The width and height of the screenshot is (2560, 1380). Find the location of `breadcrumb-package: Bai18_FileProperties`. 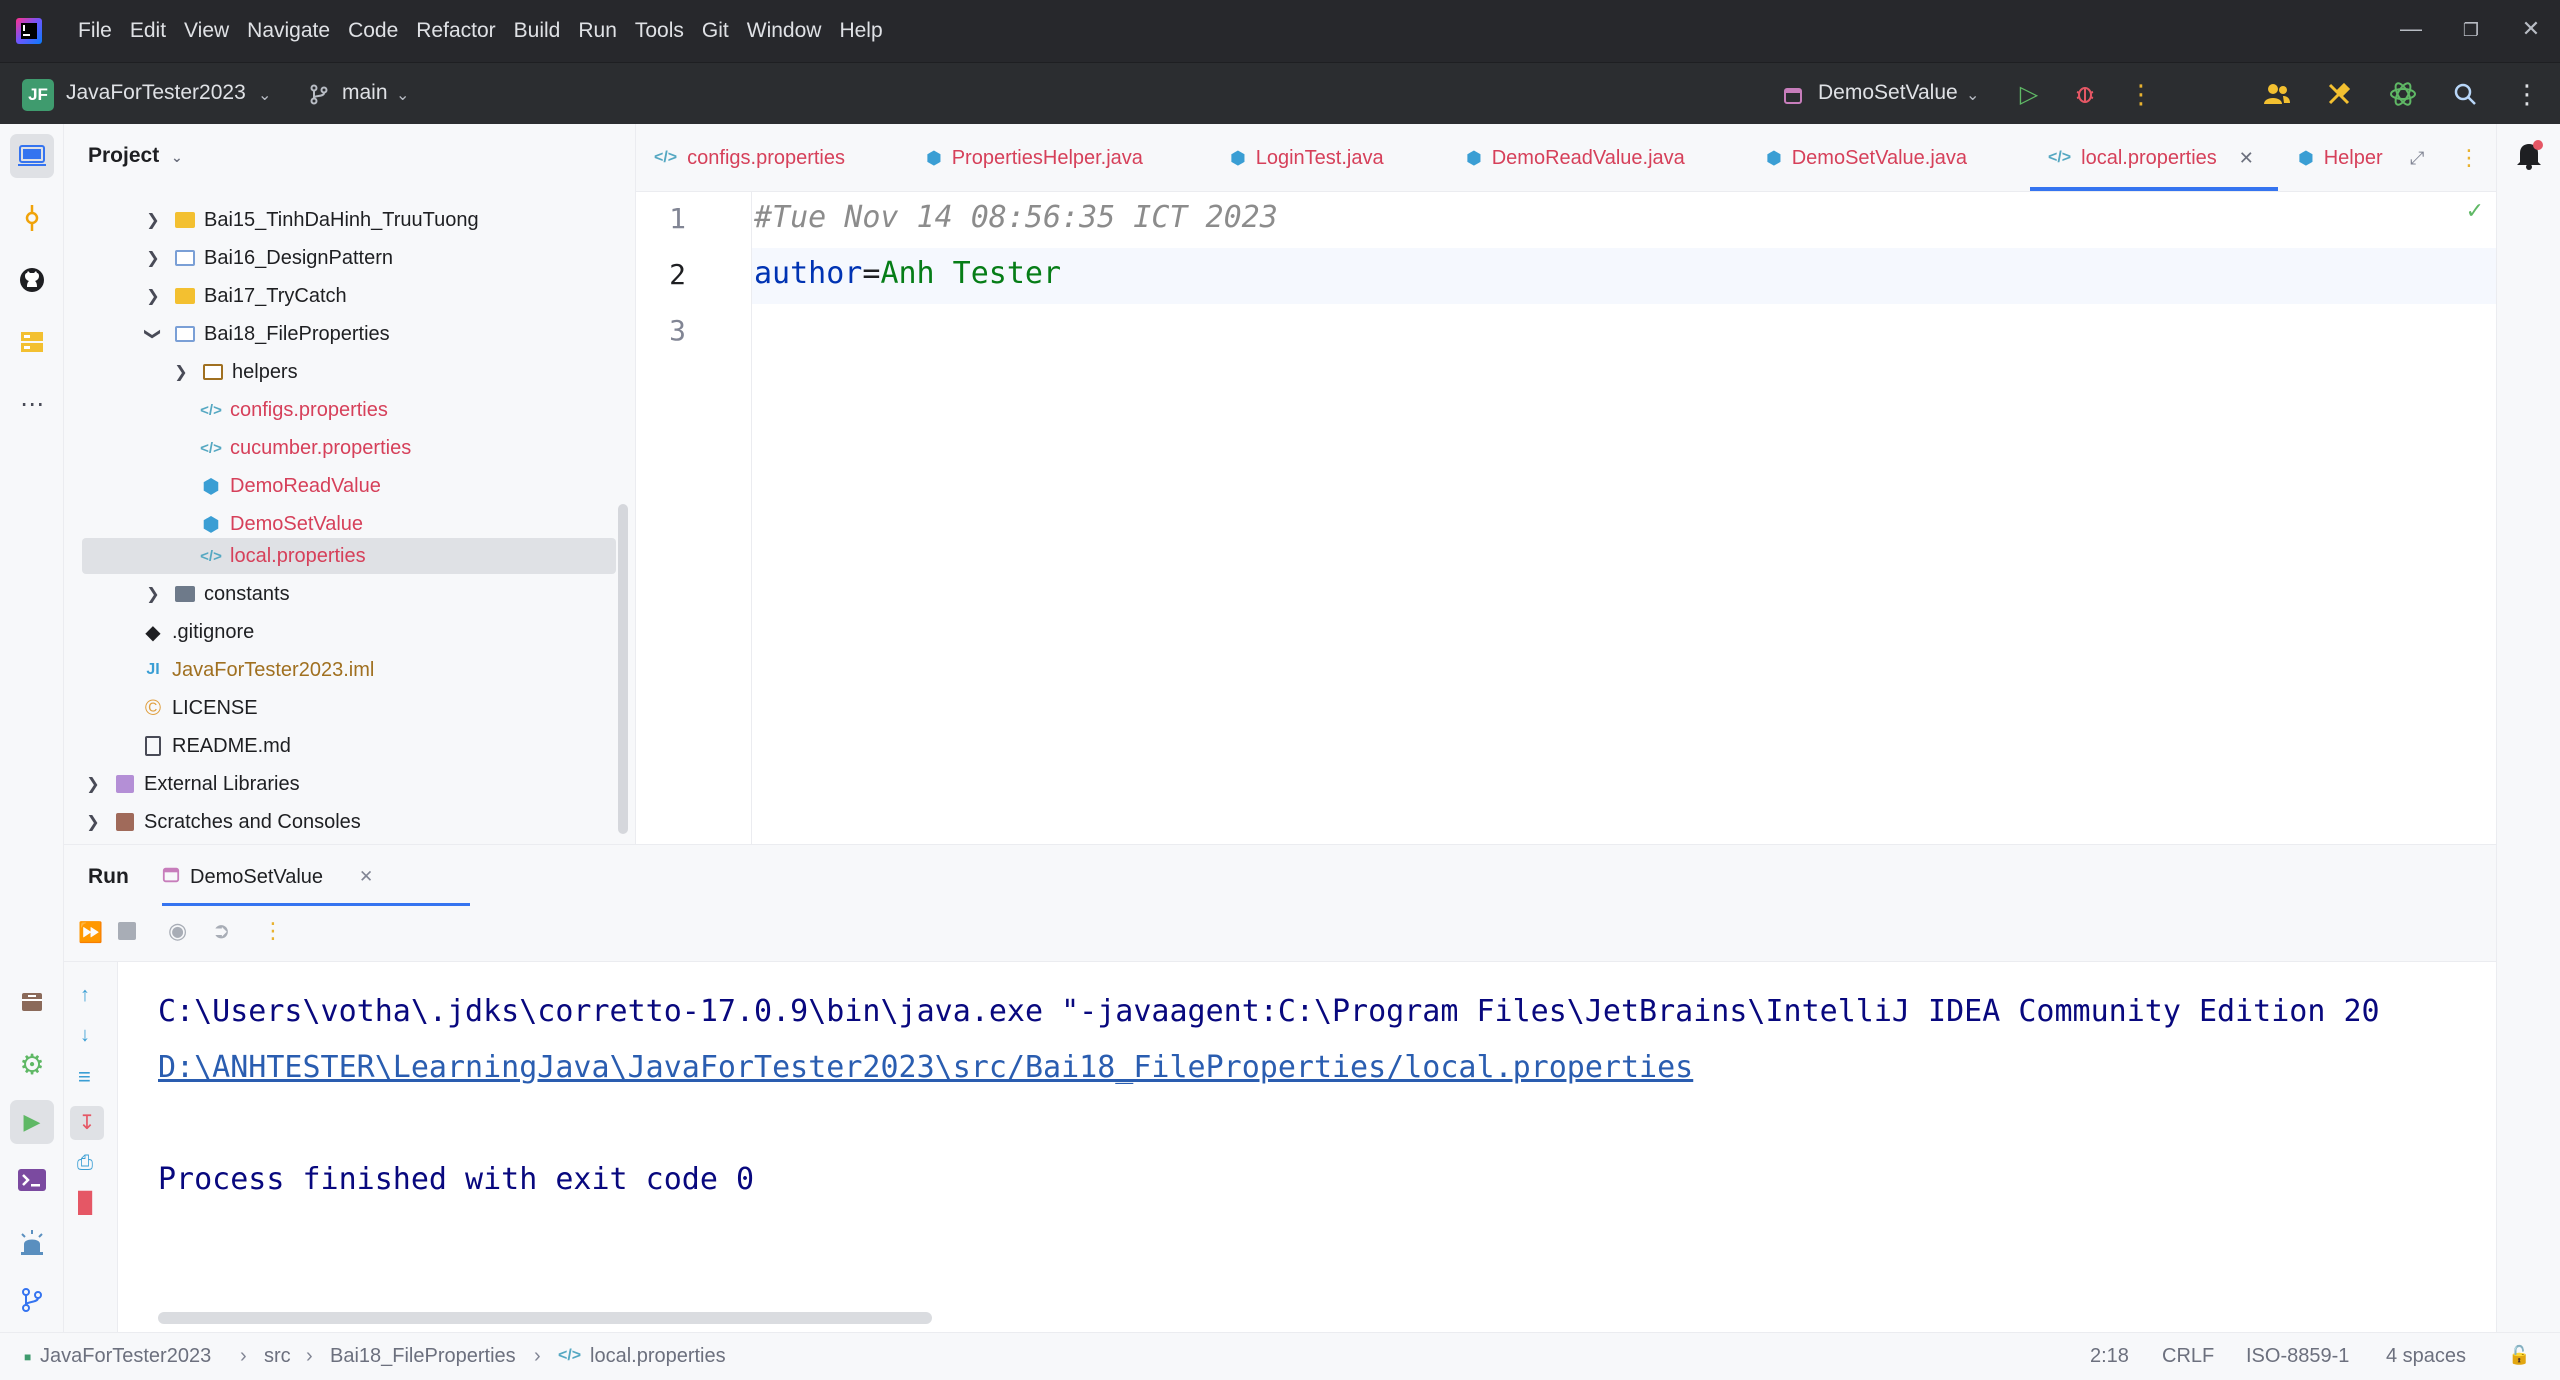

breadcrumb-package: Bai18_FileProperties is located at coordinates (423, 1356).